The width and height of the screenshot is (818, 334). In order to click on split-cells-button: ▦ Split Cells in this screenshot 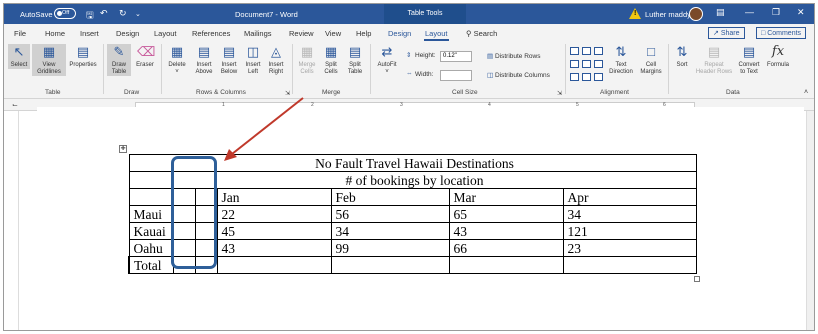, I will do `click(331, 60)`.